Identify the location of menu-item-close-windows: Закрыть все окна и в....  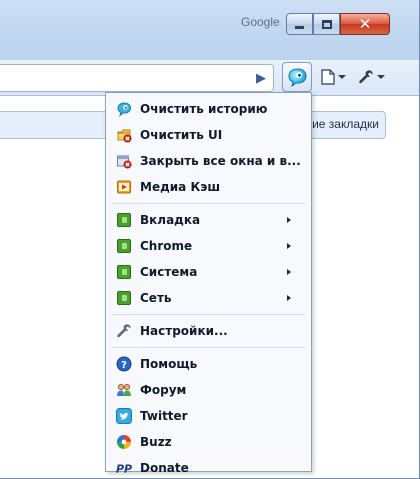
(208, 161).